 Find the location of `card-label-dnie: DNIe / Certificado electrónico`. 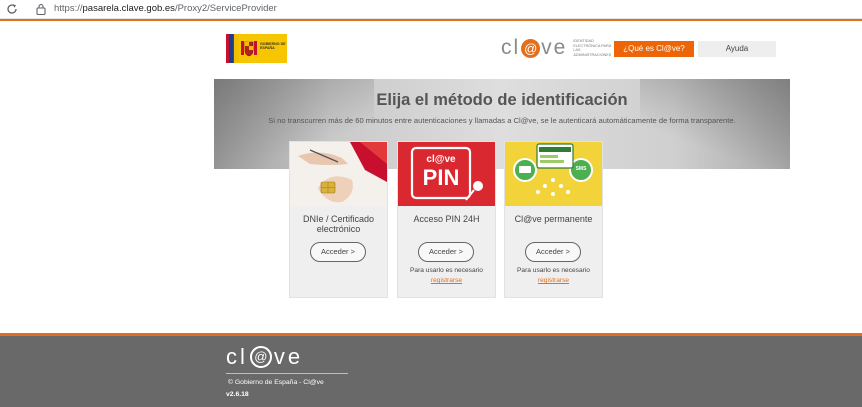

card-label-dnie: DNIe / Certificado electrónico is located at coordinates (338, 224).